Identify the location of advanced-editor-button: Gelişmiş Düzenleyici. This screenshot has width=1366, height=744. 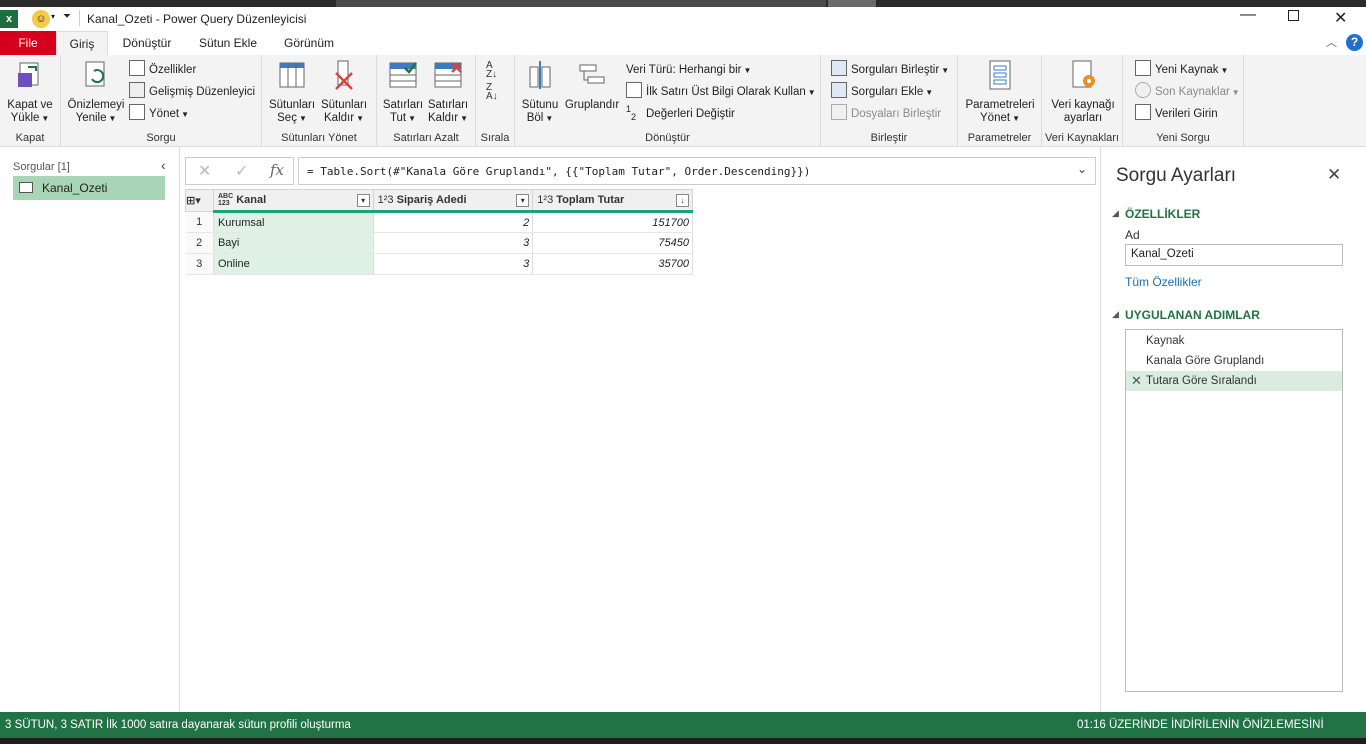
(192, 92).